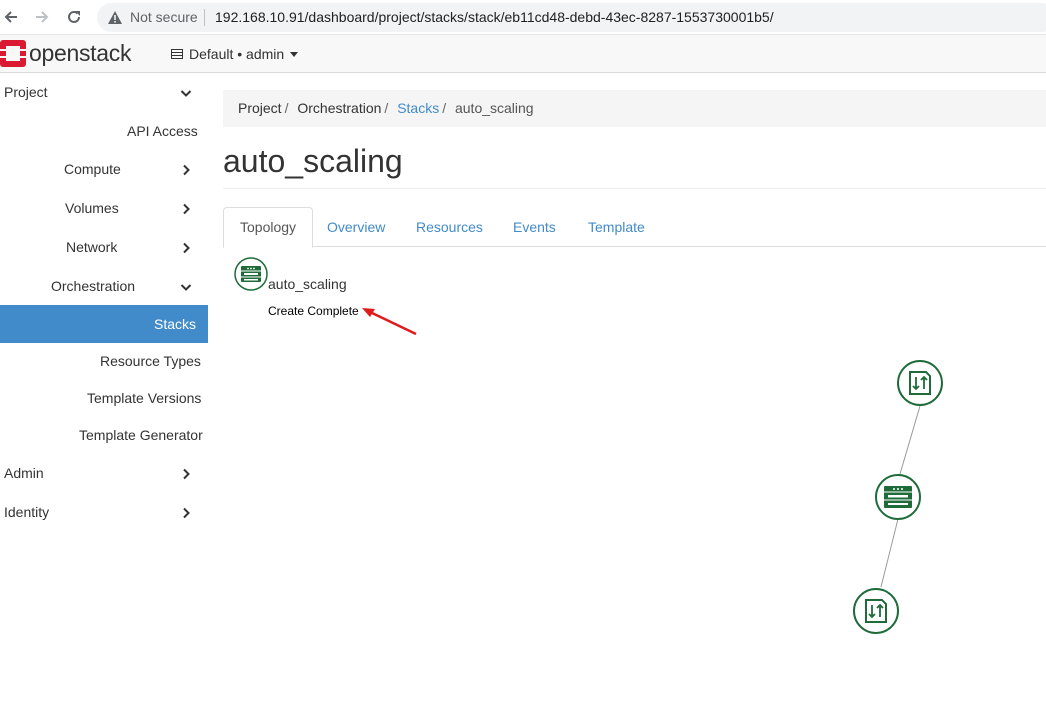 This screenshot has height=708, width=1046. What do you see at coordinates (339, 108) in the screenshot?
I see `breadcrumb-orchestration: Orchestration` at bounding box center [339, 108].